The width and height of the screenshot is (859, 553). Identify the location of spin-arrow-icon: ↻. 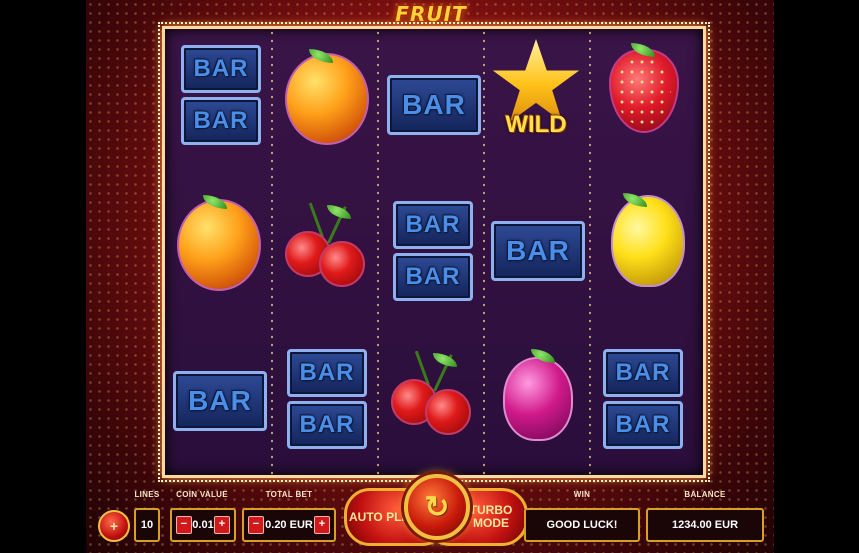
(437, 507).